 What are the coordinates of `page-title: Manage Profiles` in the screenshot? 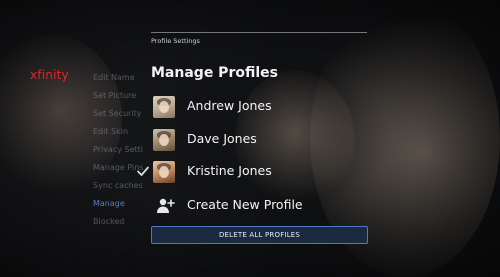 It's located at (214, 73).